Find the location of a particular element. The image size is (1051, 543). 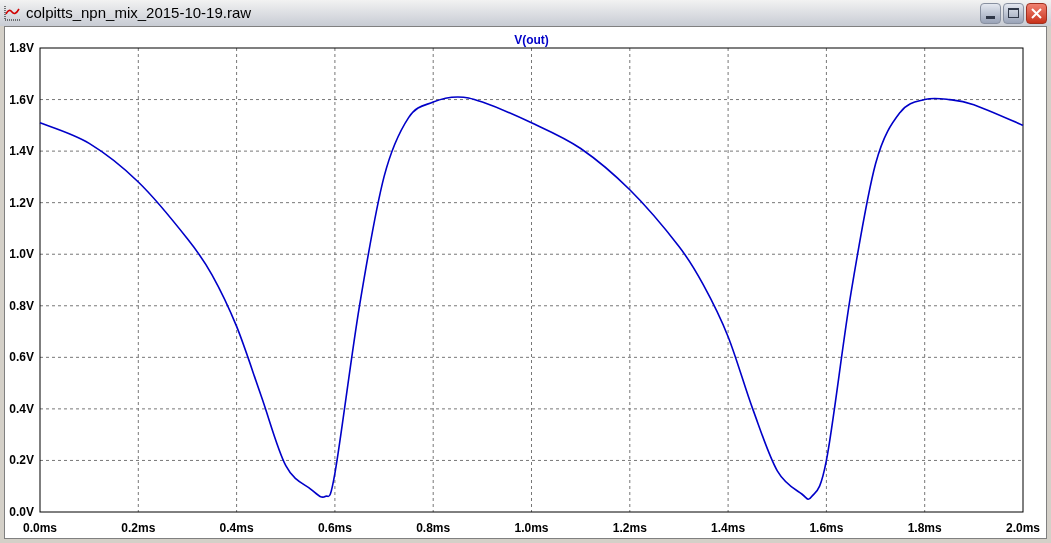

x-tick-label: 0.4ms is located at coordinates (236, 528).